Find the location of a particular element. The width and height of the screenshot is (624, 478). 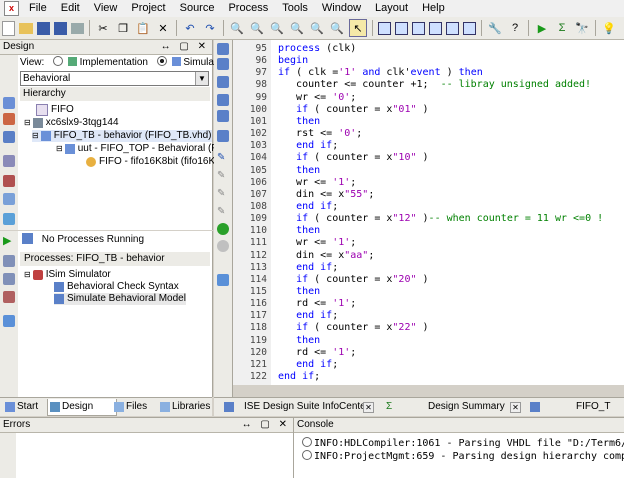

bookmark-next-icon: ✎ is located at coordinates (223, 194).